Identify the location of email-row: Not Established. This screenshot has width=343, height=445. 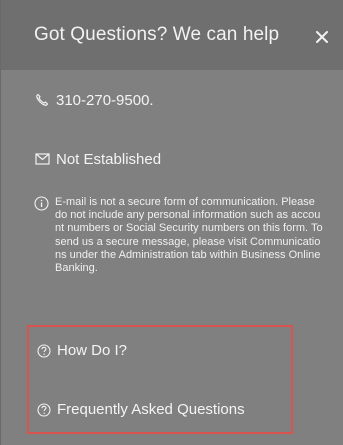
(98, 159).